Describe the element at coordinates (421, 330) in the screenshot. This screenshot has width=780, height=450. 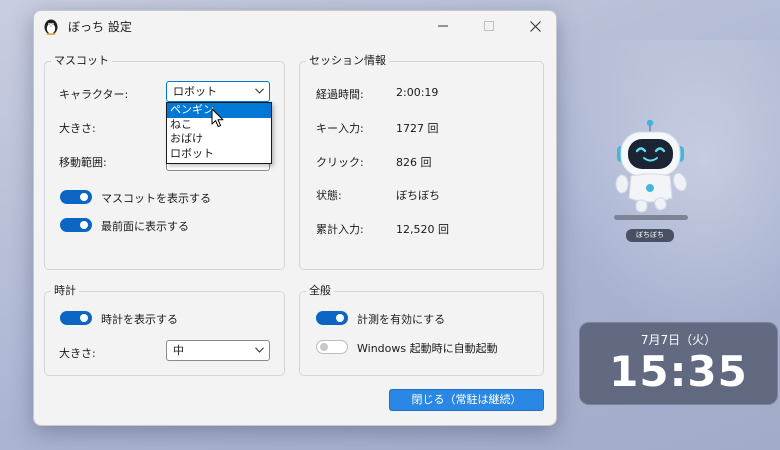
I see `general-group: 全般 計測を有効にする Windows 起動時に自動起動` at that location.